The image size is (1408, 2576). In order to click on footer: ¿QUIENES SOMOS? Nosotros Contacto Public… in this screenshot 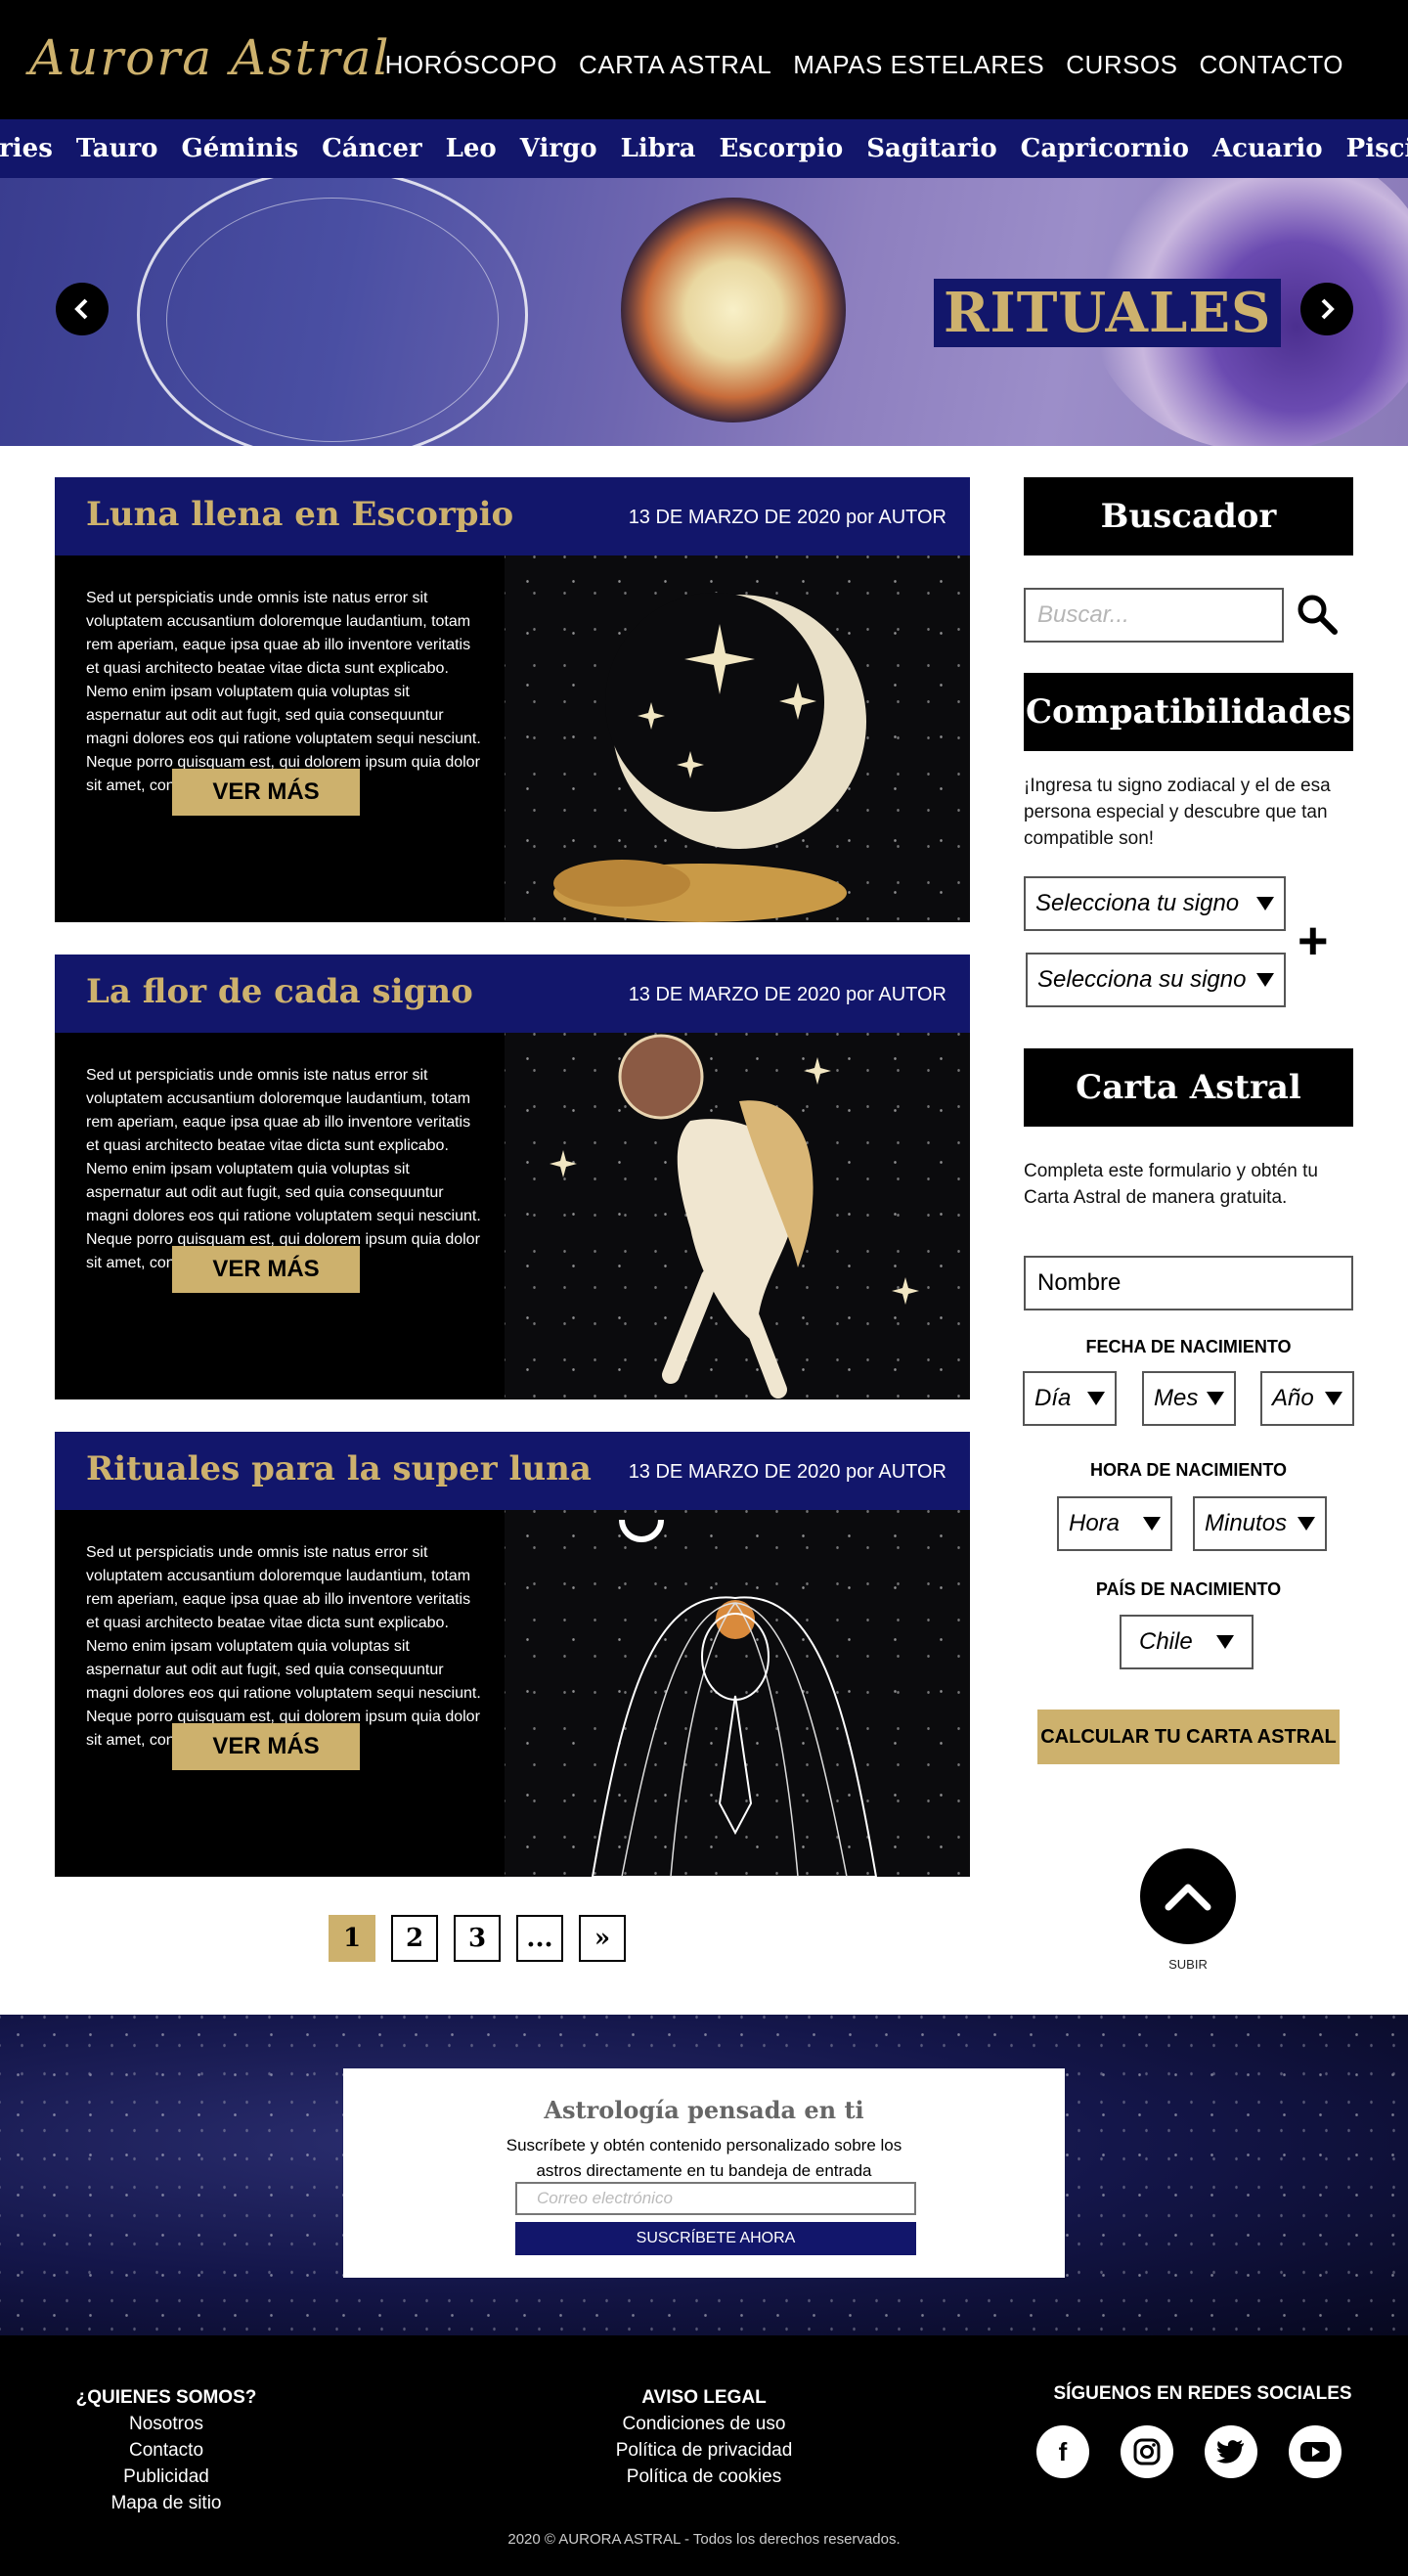, I will do `click(704, 2455)`.